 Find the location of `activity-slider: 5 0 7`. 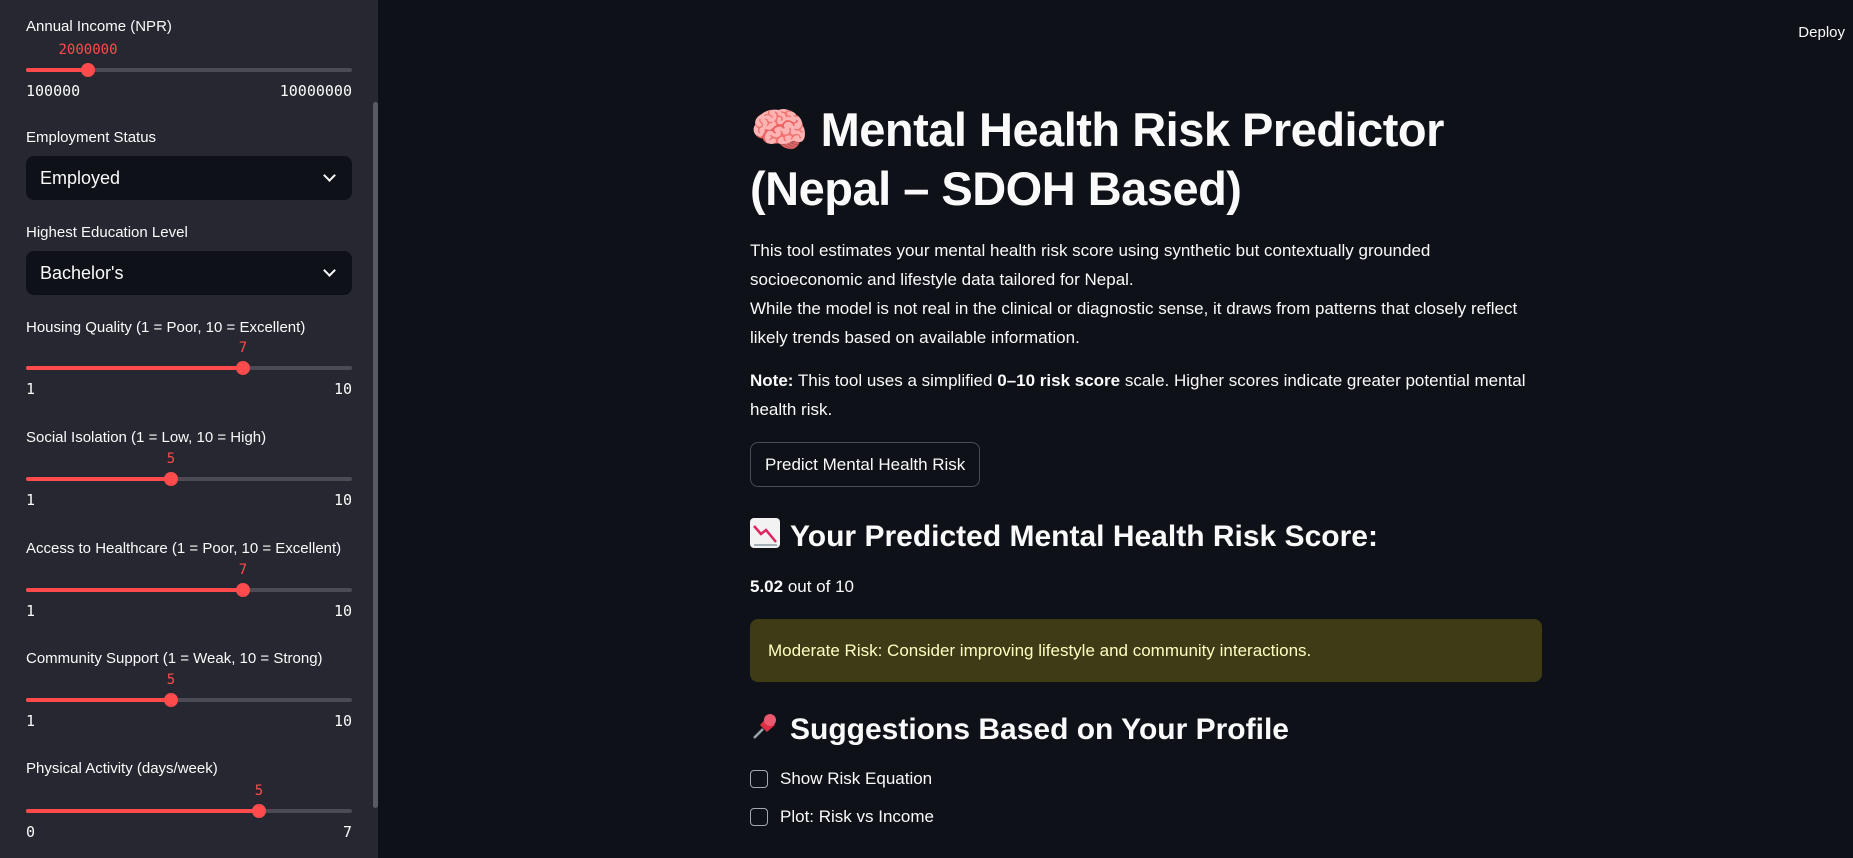

activity-slider: 5 0 7 is located at coordinates (189, 812).